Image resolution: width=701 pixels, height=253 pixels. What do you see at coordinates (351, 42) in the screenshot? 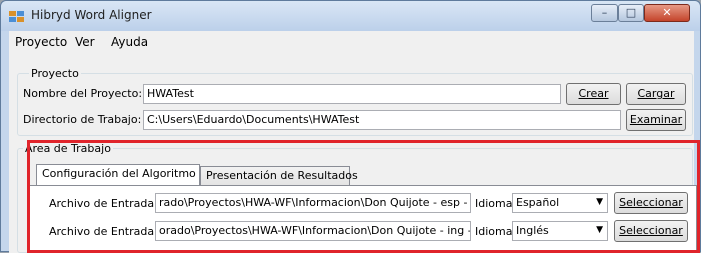
I see `menu-bar: Proyecto Ver Ayuda` at bounding box center [351, 42].